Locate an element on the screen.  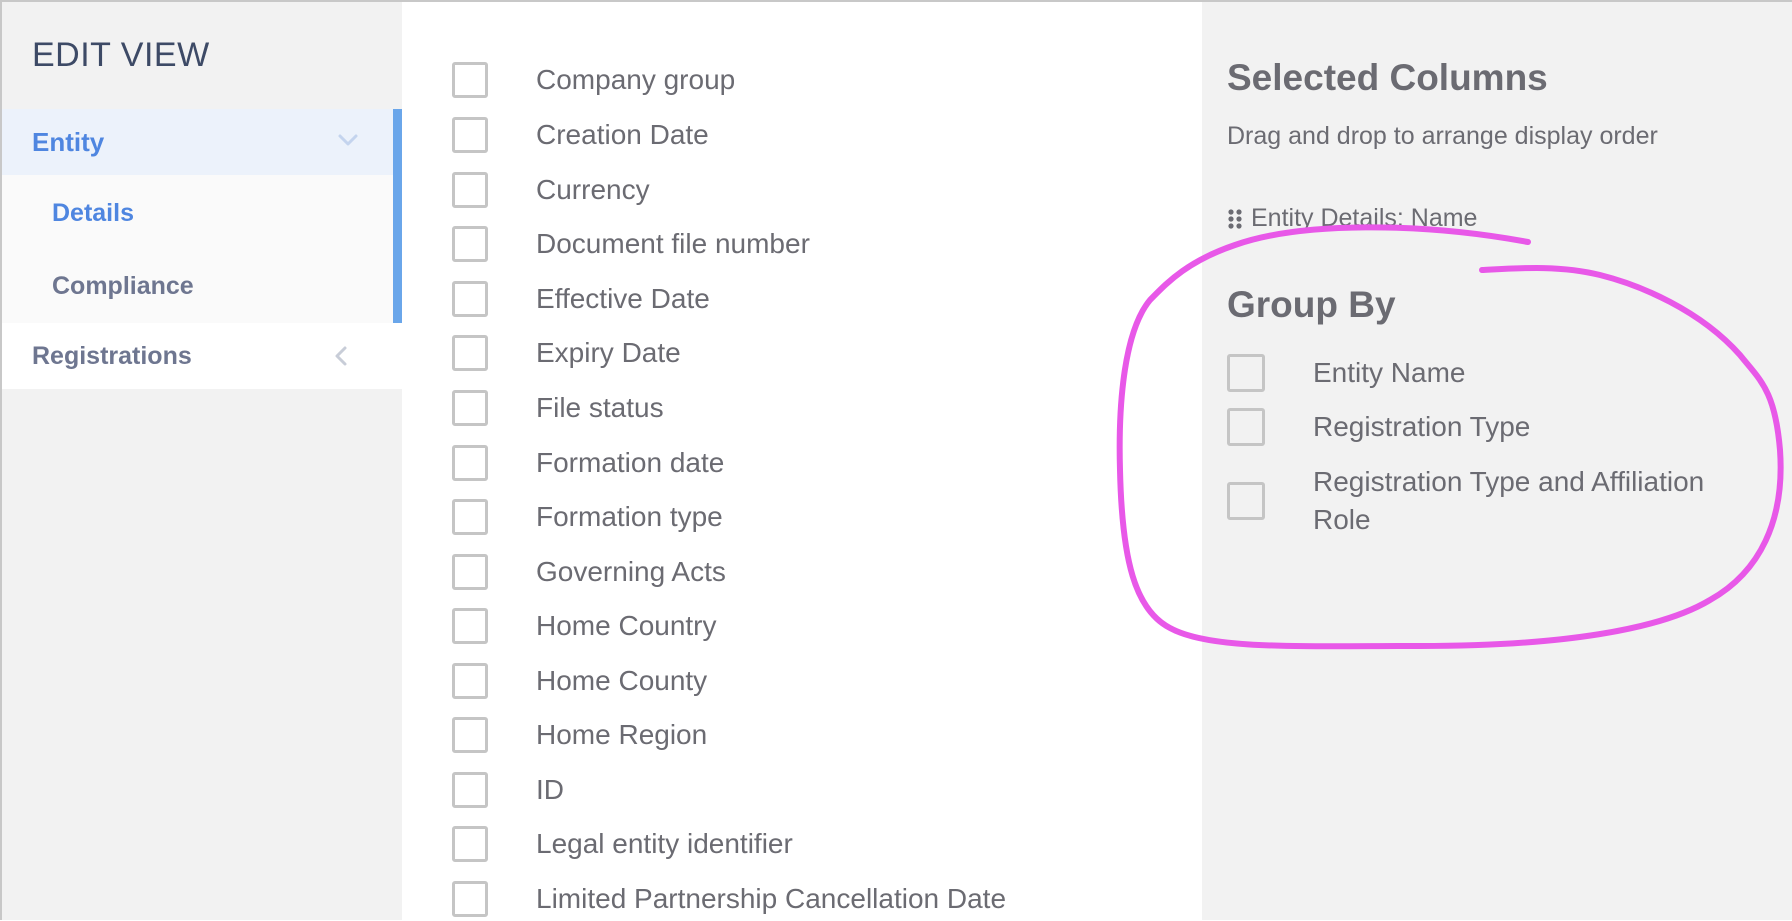
group-by-option: Registration Type is located at coordinates (1378, 427).